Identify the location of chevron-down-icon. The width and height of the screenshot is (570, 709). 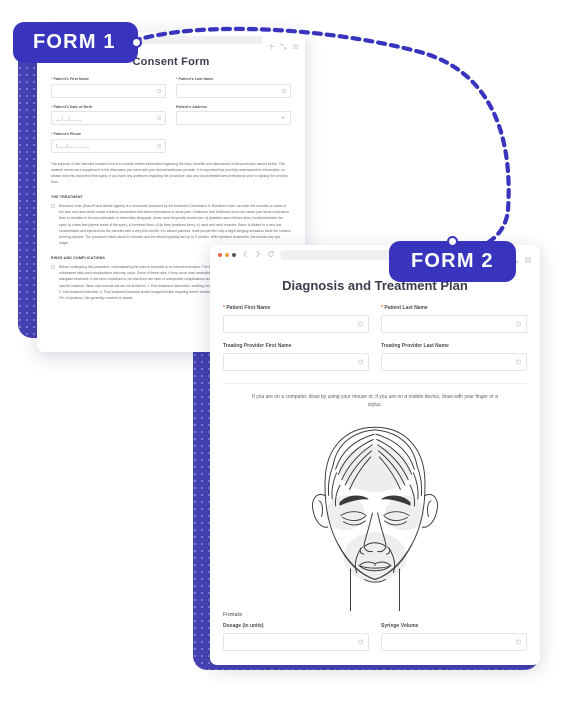
(283, 118).